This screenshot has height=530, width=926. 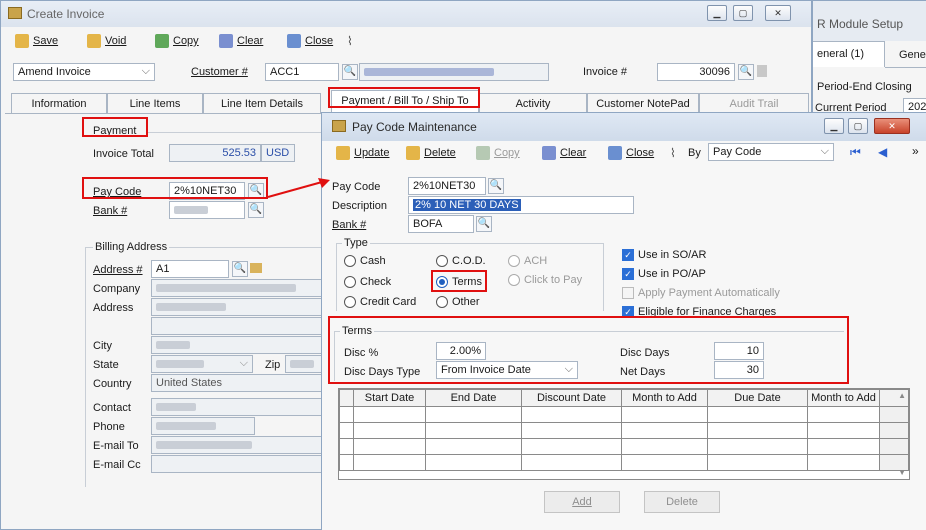 What do you see at coordinates (235, 132) in the screenshot?
I see `payment-divider` at bounding box center [235, 132].